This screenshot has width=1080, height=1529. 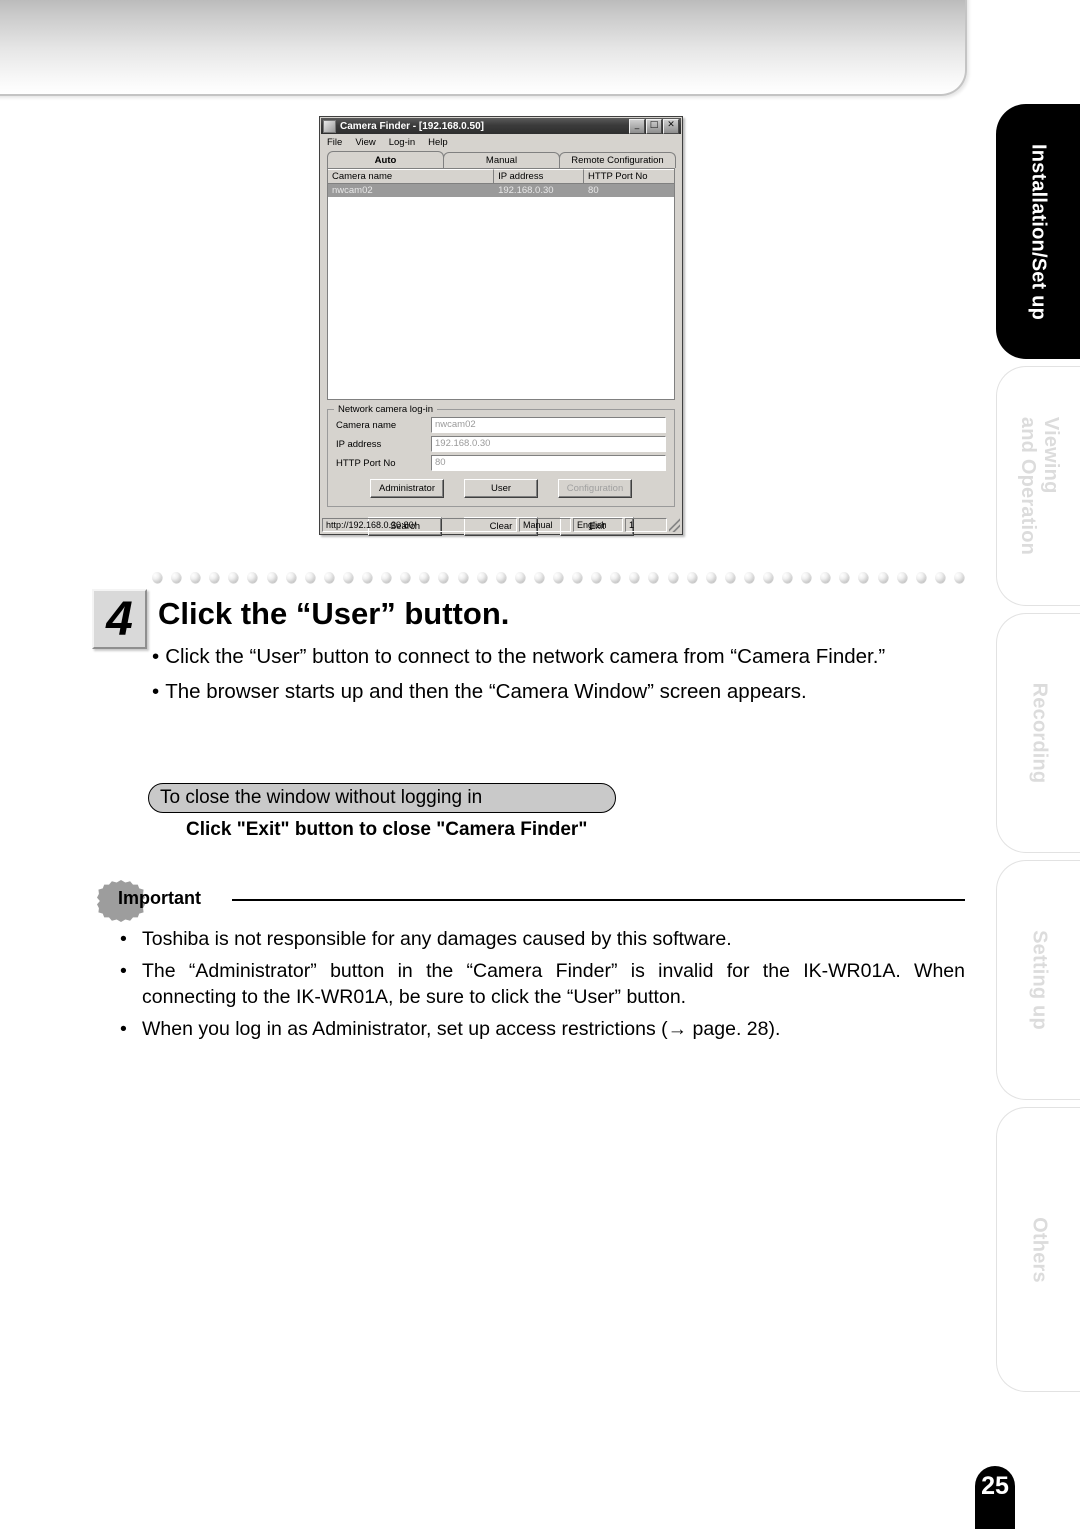 I want to click on side-tab-label-line1: Viewing, so click(x=1050, y=455).